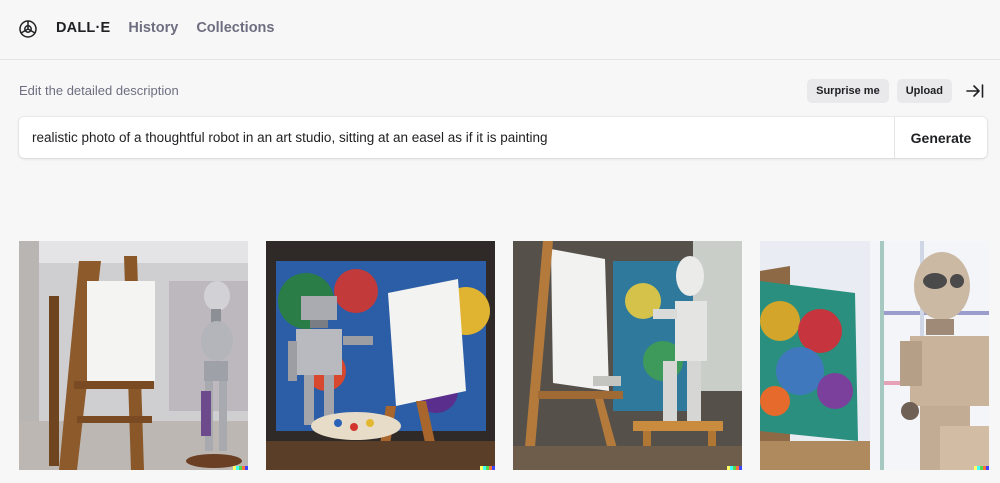 This screenshot has height=483, width=1000. Describe the element at coordinates (940, 137) in the screenshot. I see `generate-button: Generate` at that location.